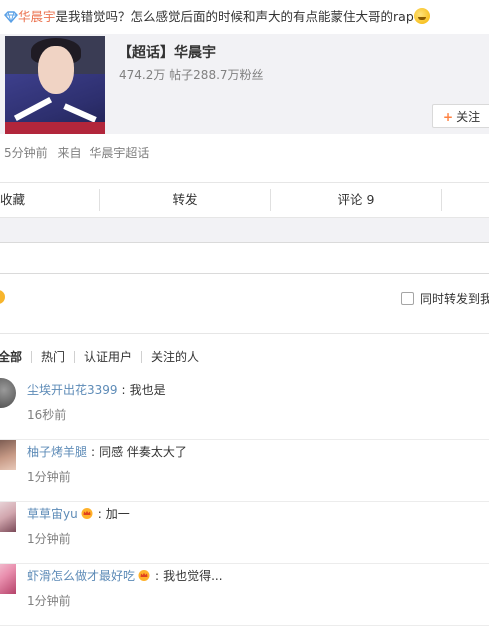 This screenshot has height=628, width=489. I want to click on comment-text: 同感 伴奏太大了, so click(143, 452).